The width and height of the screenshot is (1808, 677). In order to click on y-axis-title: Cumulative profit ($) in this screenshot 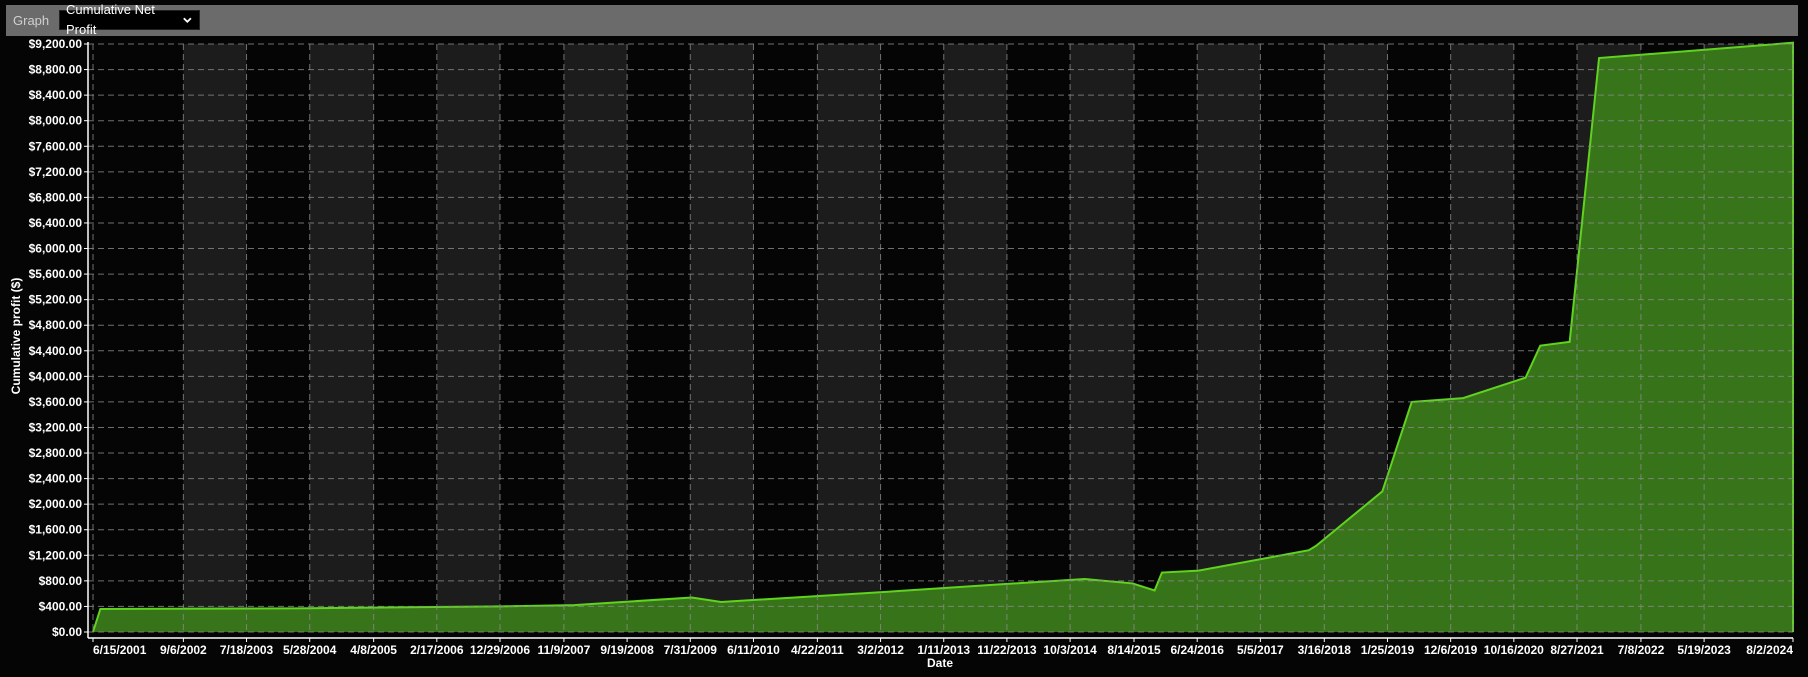, I will do `click(16, 336)`.